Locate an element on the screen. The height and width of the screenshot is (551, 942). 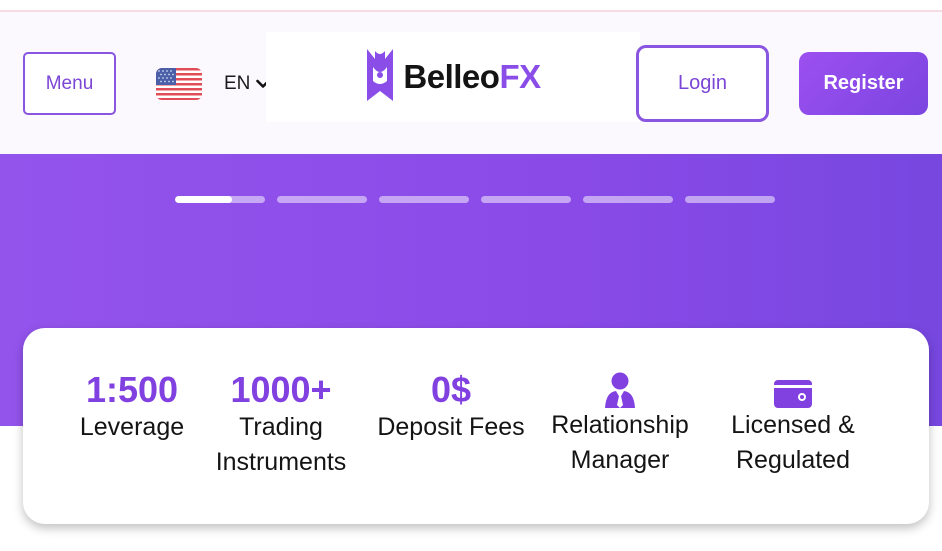
feature-value: 1:500 is located at coordinates (132, 389).